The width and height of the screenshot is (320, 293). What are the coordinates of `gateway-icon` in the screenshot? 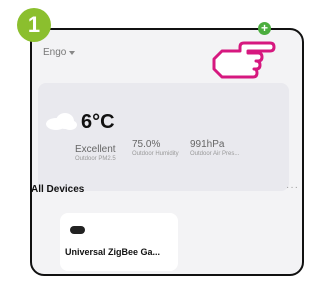 It's located at (77, 230).